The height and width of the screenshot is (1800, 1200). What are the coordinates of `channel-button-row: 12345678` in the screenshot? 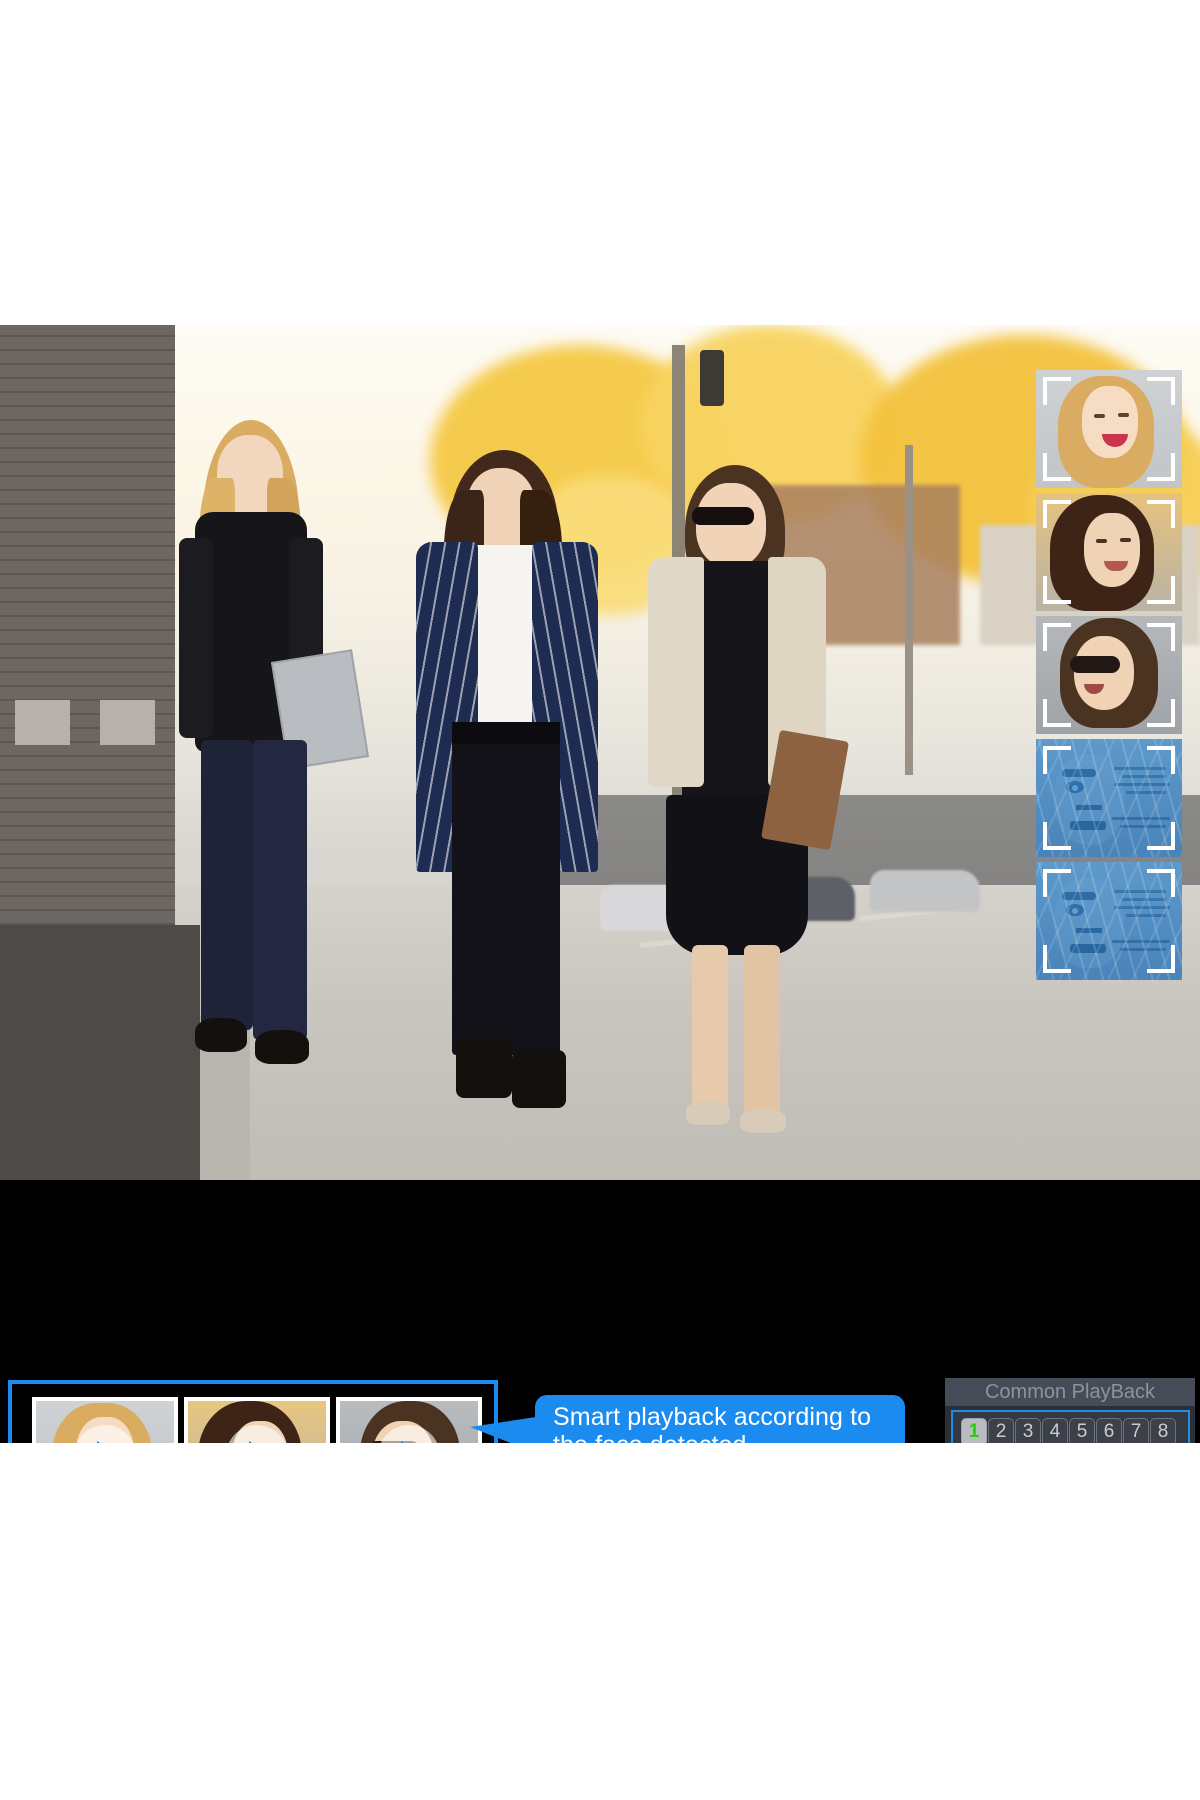 It's located at (1070, 1430).